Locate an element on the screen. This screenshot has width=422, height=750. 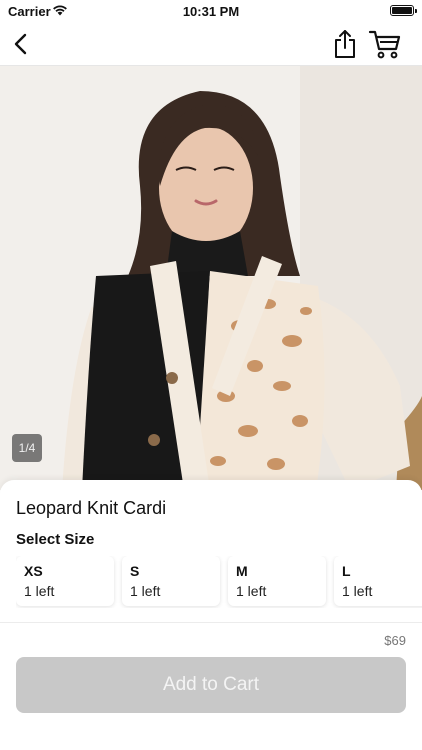
size-options: XS 1 left S 1 left M 1 left L 1 left is located at coordinates (219, 582).